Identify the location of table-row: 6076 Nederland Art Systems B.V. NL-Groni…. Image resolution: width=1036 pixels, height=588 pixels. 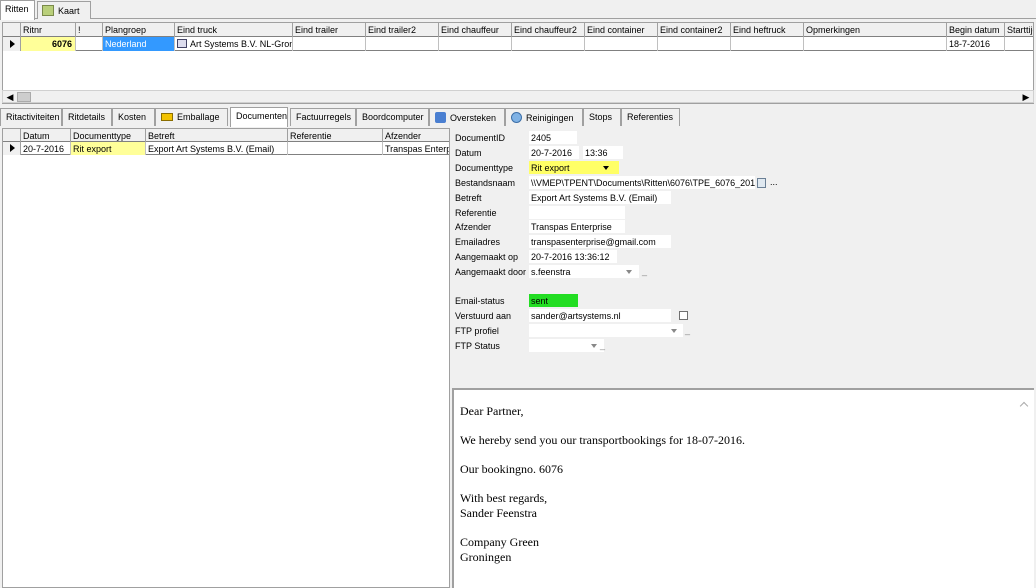
(518, 44).